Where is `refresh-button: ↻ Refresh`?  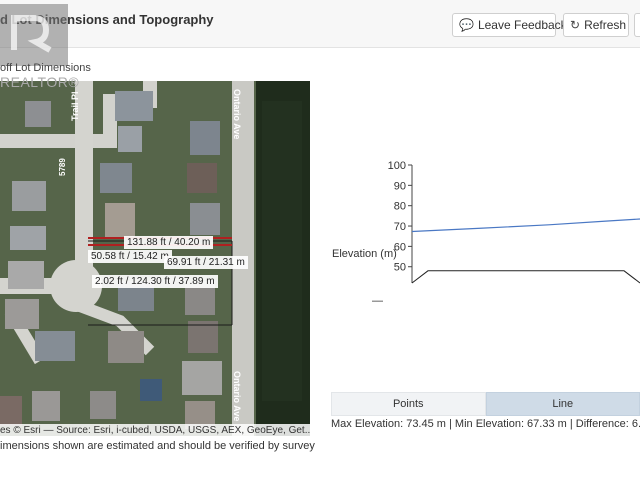
refresh-button: ↻ Refresh is located at coordinates (596, 25).